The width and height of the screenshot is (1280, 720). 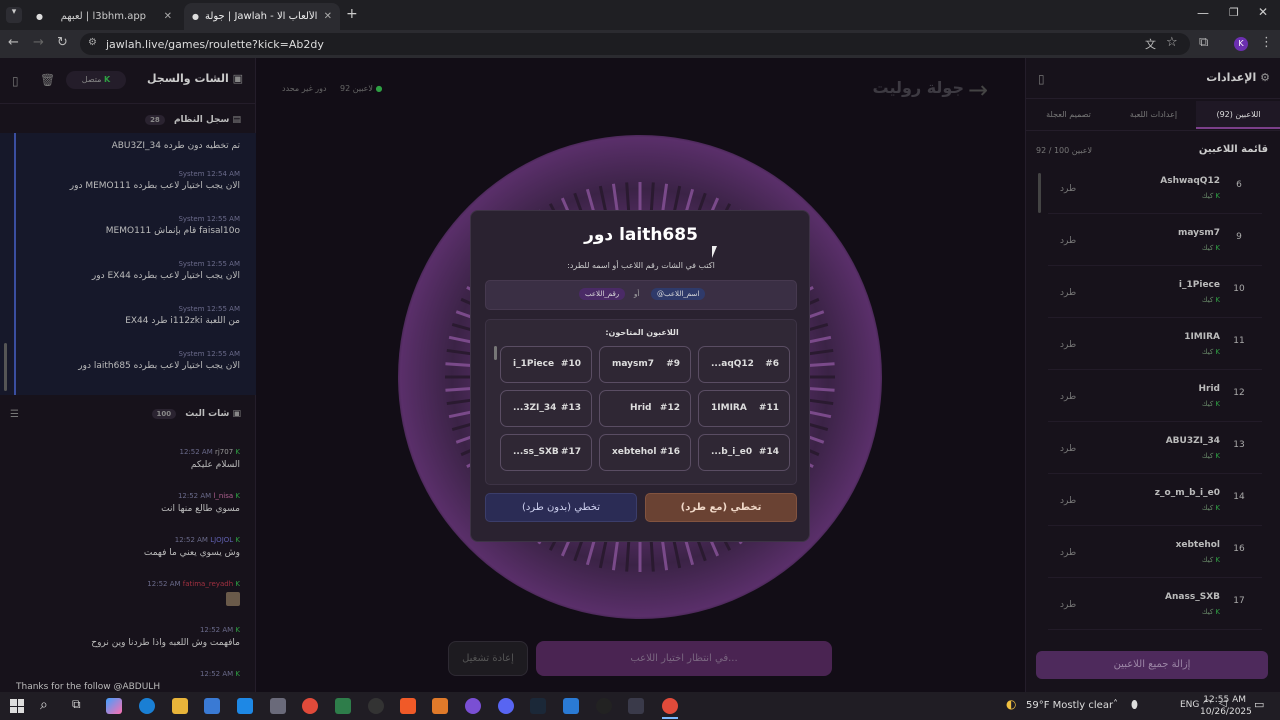 I want to click on back-icon: ←, so click(x=13, y=42).